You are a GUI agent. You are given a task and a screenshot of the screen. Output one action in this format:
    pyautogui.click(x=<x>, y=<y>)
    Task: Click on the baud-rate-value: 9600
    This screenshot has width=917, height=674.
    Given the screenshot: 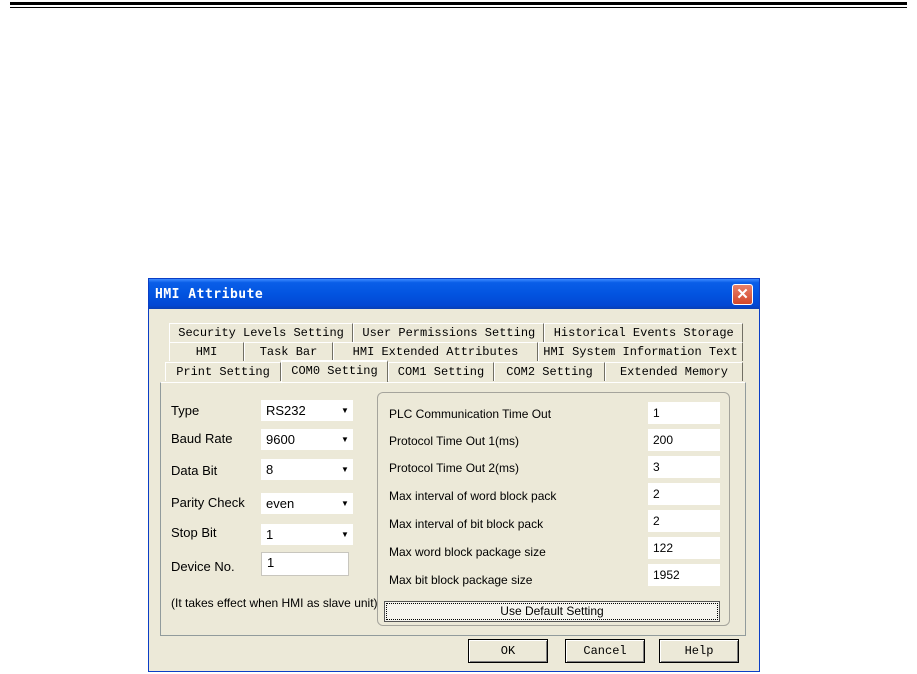 What is the action you would take?
    pyautogui.click(x=280, y=439)
    